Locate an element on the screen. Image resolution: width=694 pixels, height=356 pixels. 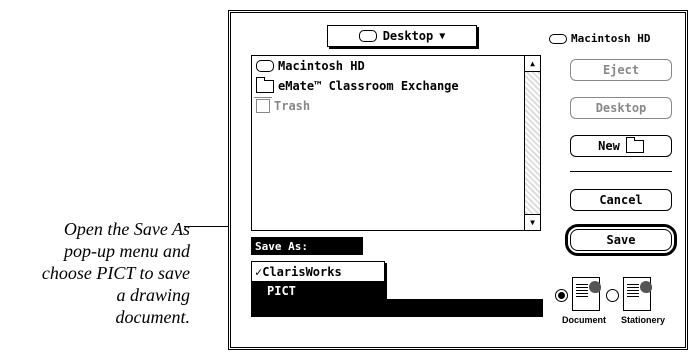
list-item-label: Trash is located at coordinates (292, 106).